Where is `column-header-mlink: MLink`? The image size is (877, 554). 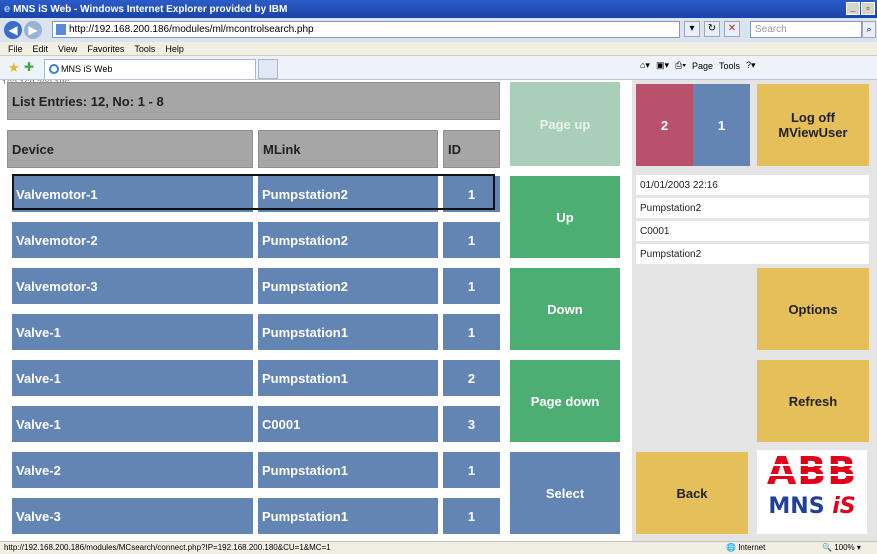 column-header-mlink: MLink is located at coordinates (348, 149).